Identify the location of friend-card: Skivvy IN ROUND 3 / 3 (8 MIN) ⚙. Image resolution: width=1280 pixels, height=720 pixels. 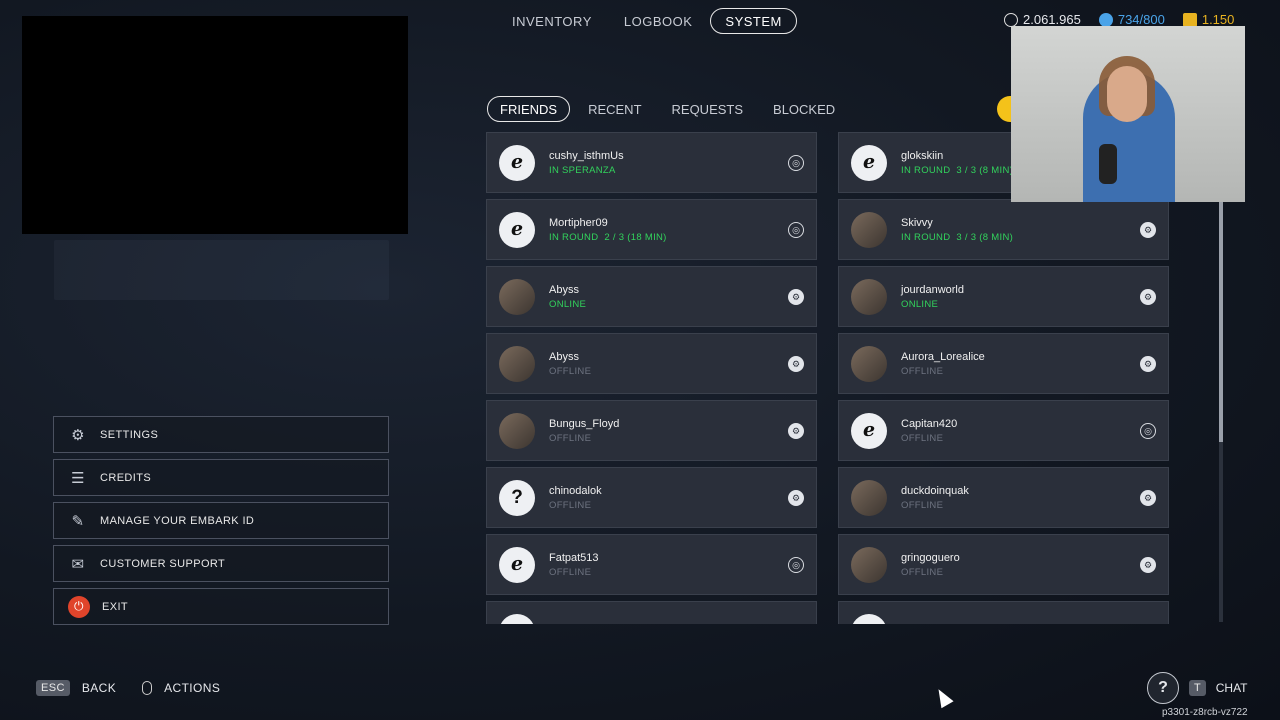
(1003, 229).